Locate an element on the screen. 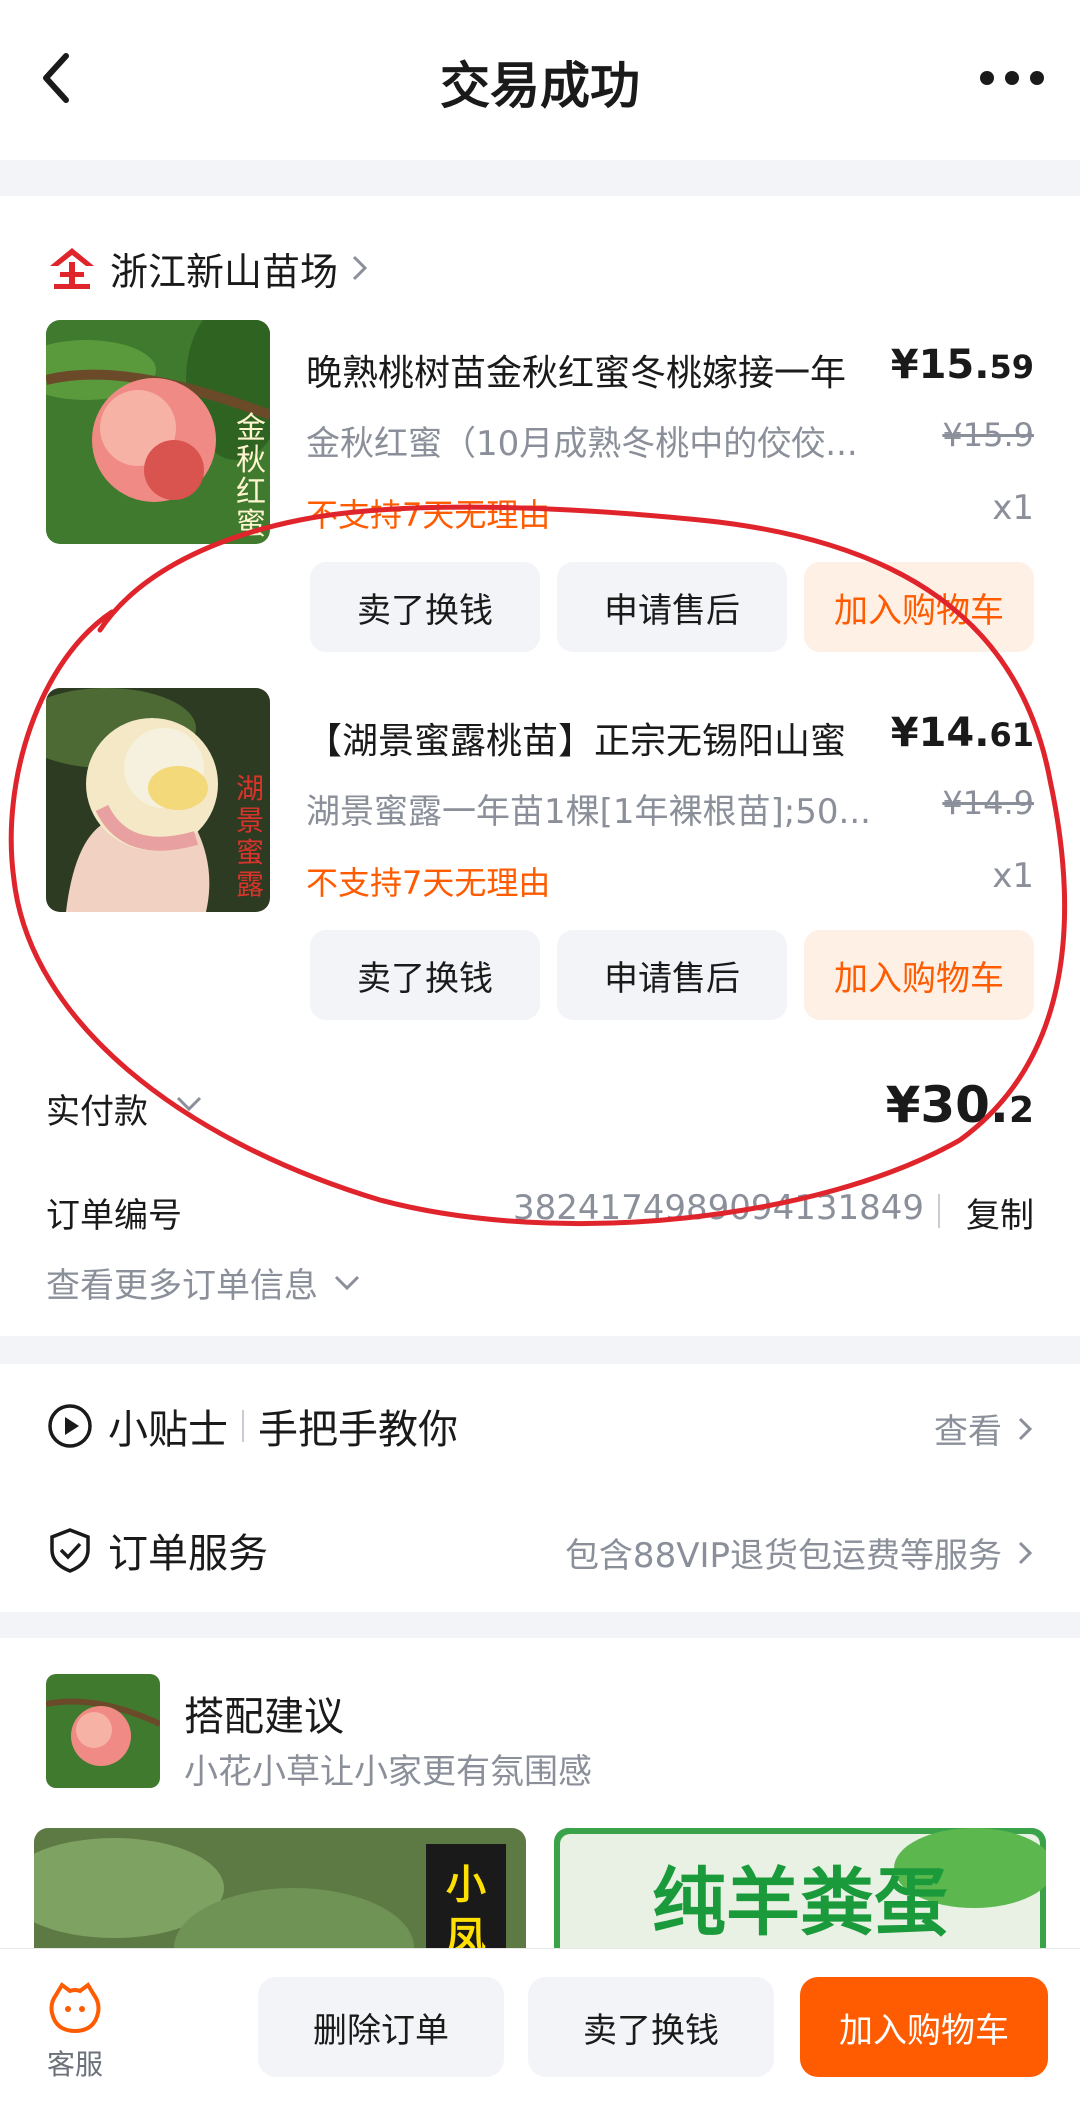  more-order-info: 查看更多订单信息 is located at coordinates (204, 1282).